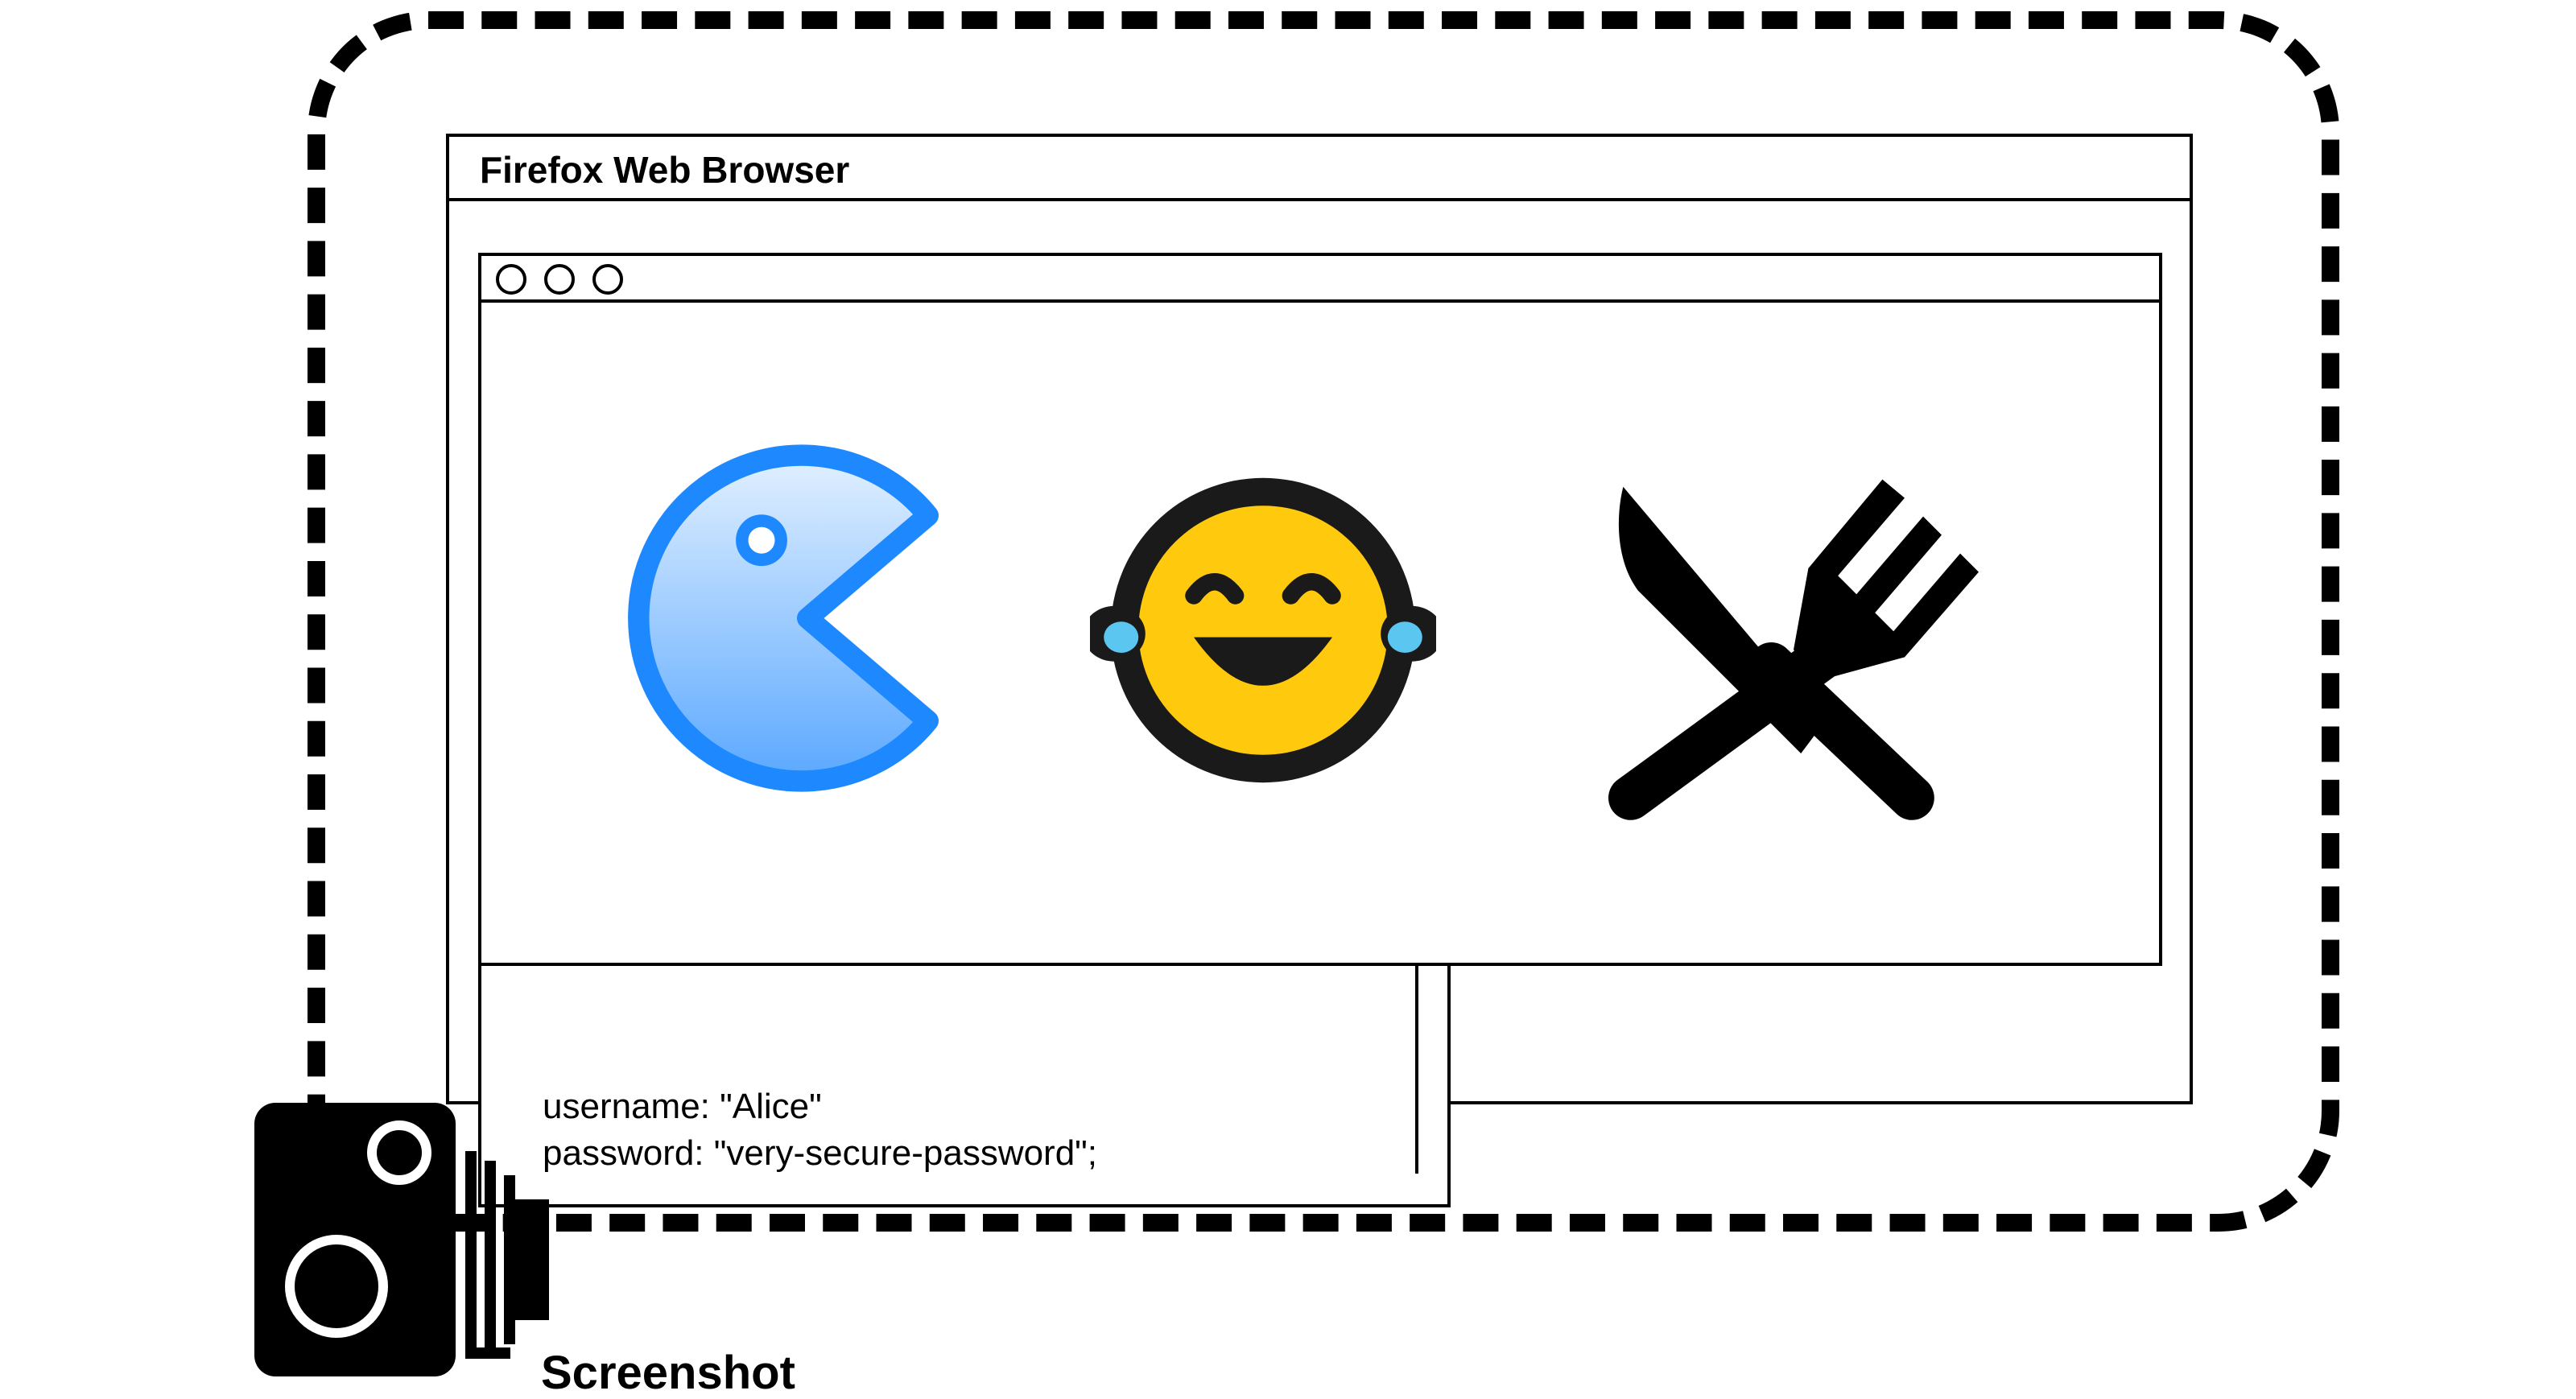 The height and width of the screenshot is (1399, 2576). What do you see at coordinates (1793, 649) in the screenshot?
I see `fork-and-knife-icon` at bounding box center [1793, 649].